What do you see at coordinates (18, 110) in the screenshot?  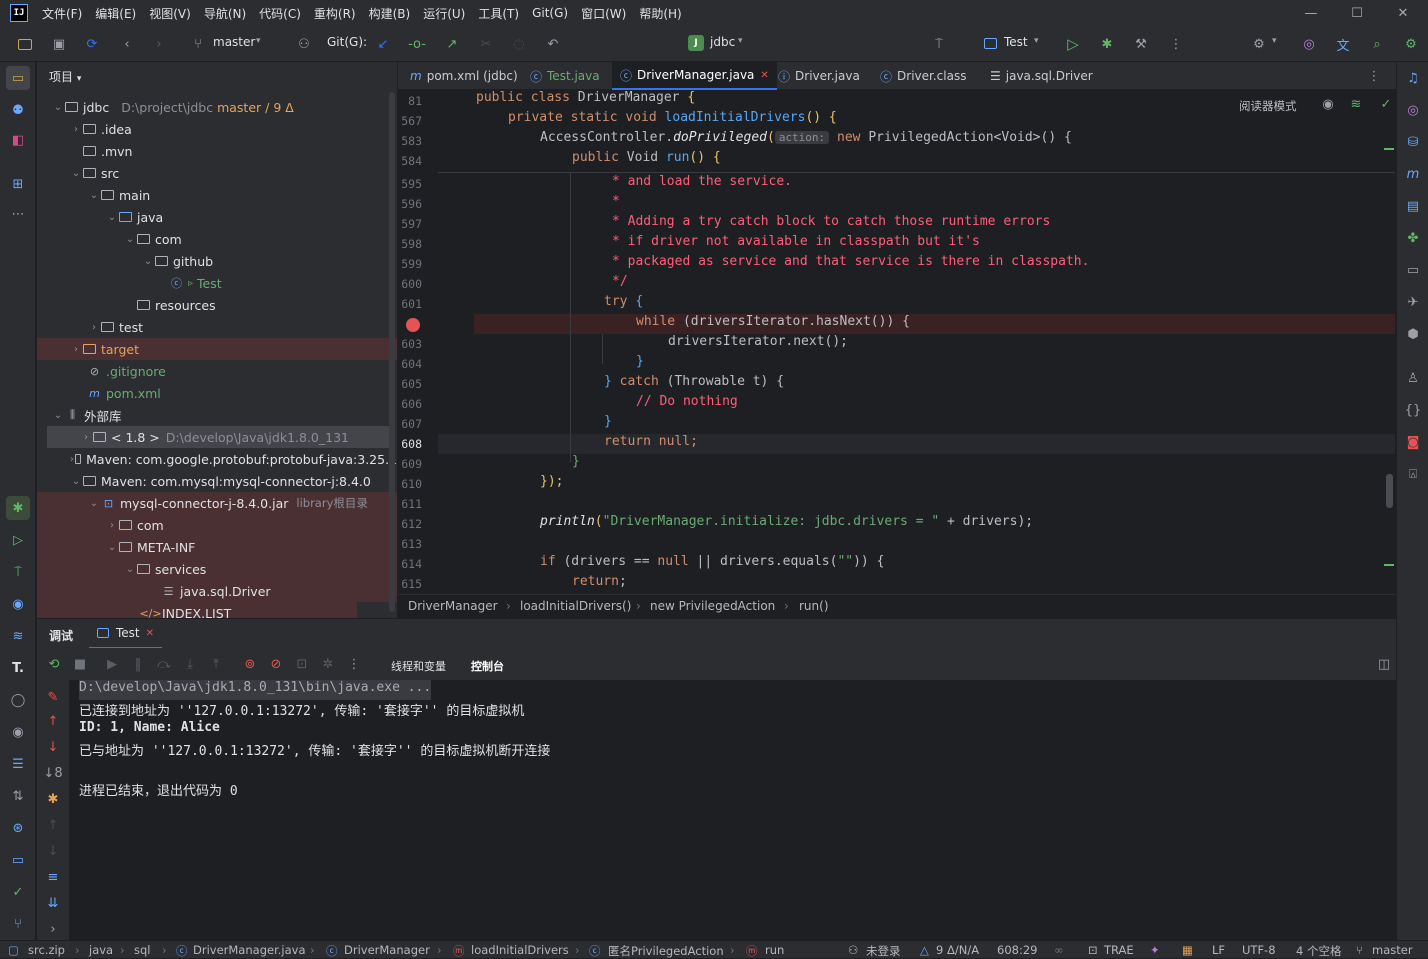 I see `commit-tool-icon: ⚉` at bounding box center [18, 110].